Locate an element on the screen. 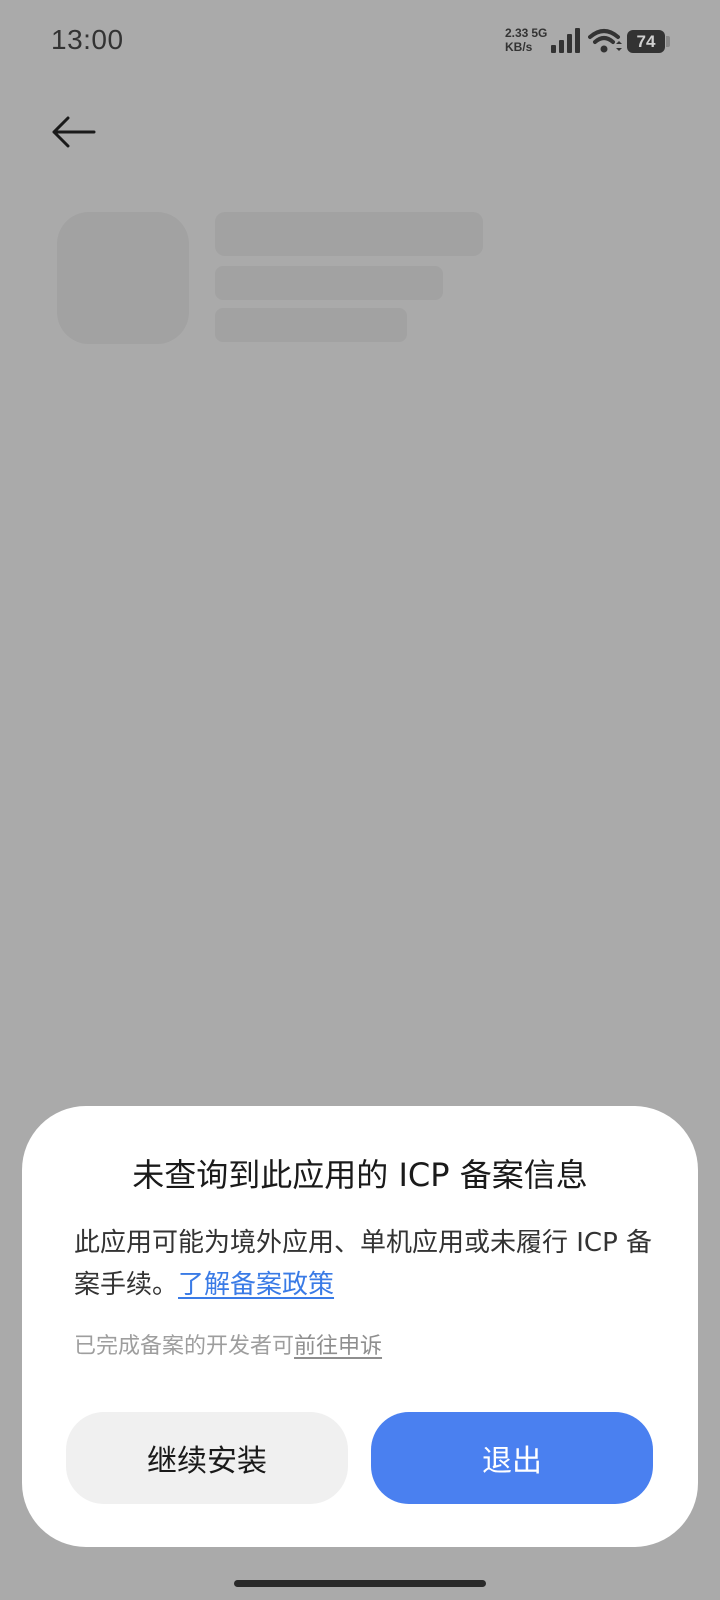  dialog-message: 此应用可能为境外应用、单机应用或未履行 ICP 备案手续。了解备案政策 is located at coordinates (369, 1264).